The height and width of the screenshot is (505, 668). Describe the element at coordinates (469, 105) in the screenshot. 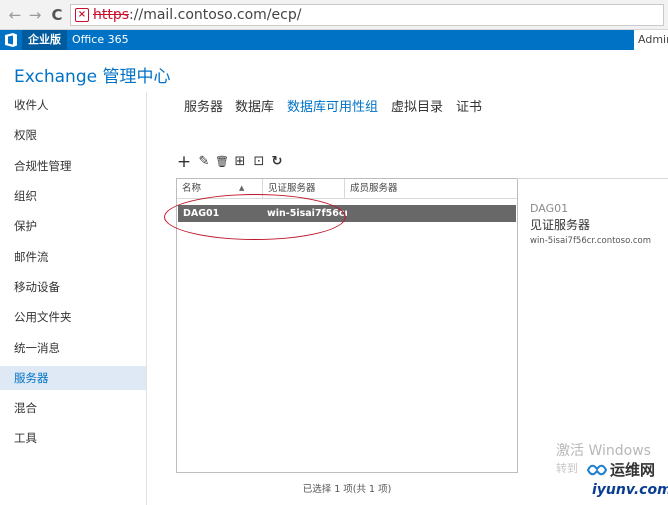

I see `tab-certificates: 证书` at that location.